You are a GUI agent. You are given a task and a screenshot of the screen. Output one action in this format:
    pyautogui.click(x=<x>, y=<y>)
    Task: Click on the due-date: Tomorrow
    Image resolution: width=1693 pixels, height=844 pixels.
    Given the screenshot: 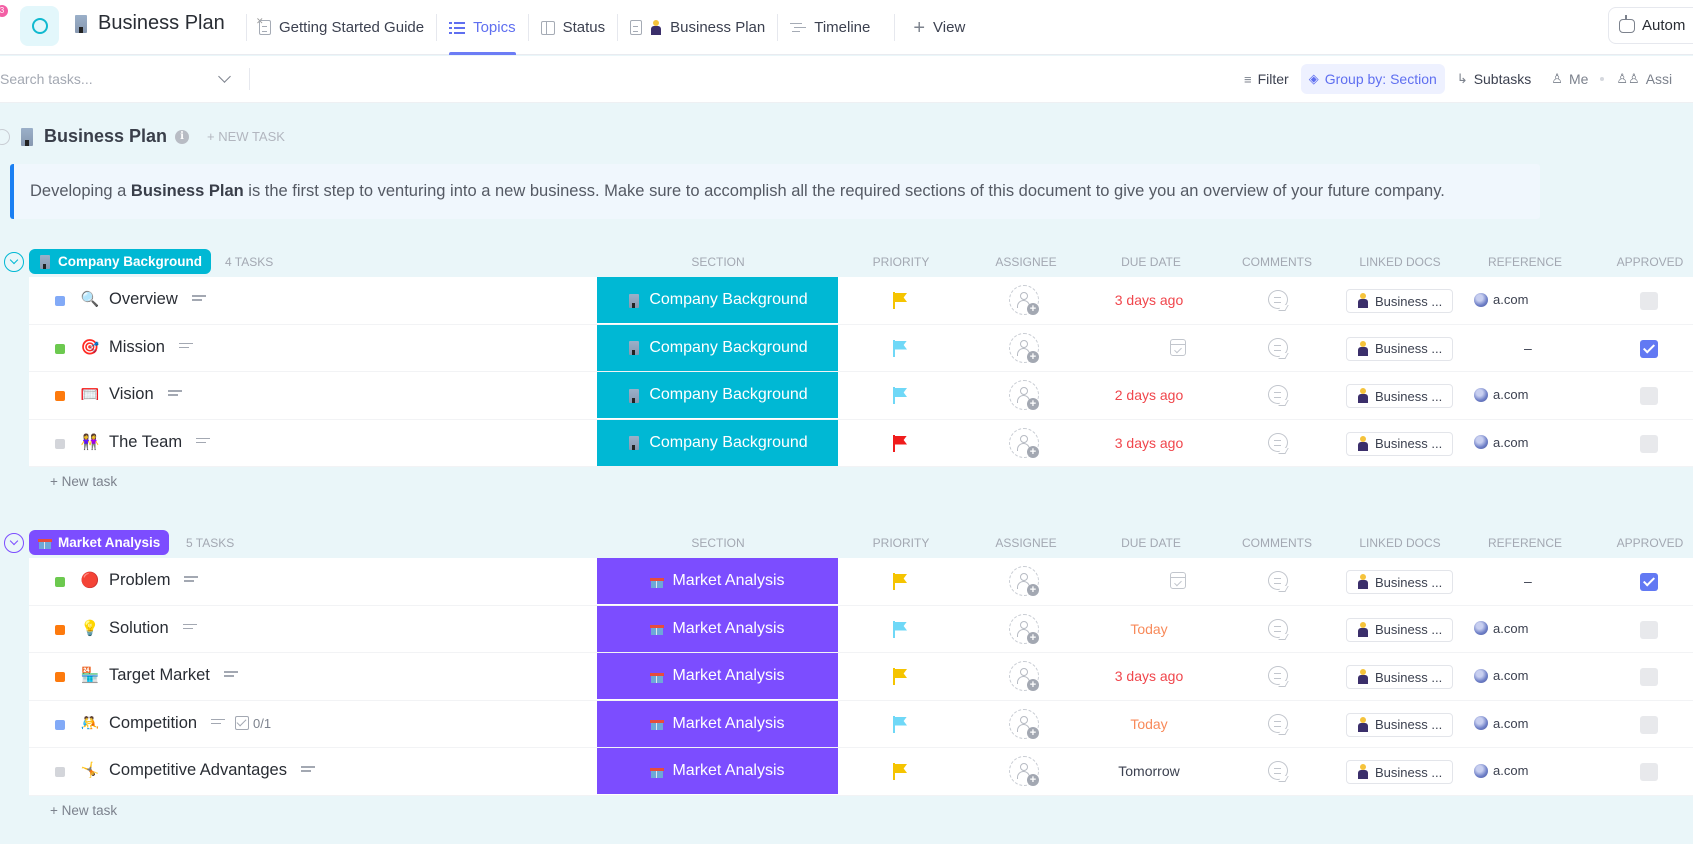 What is the action you would take?
    pyautogui.click(x=1149, y=771)
    